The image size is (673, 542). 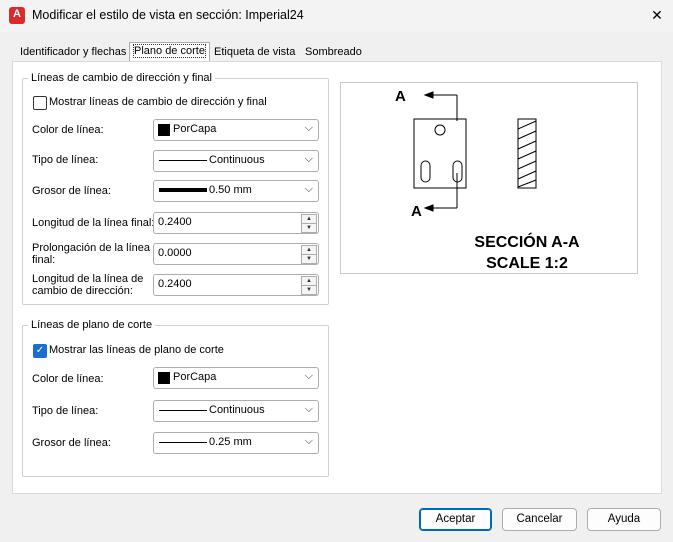 I want to click on help-button: Ayuda, so click(x=624, y=519).